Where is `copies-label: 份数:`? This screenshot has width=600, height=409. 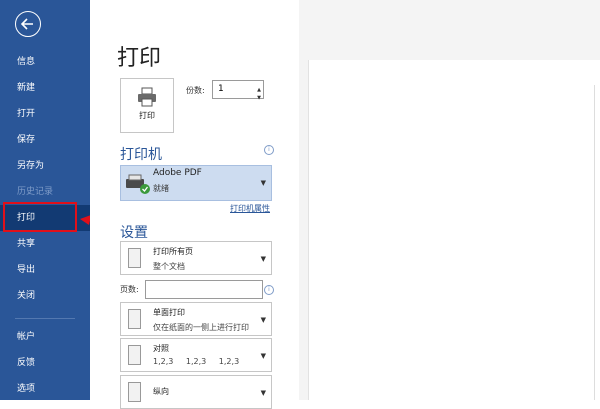
copies-label: 份数: is located at coordinates (195, 90).